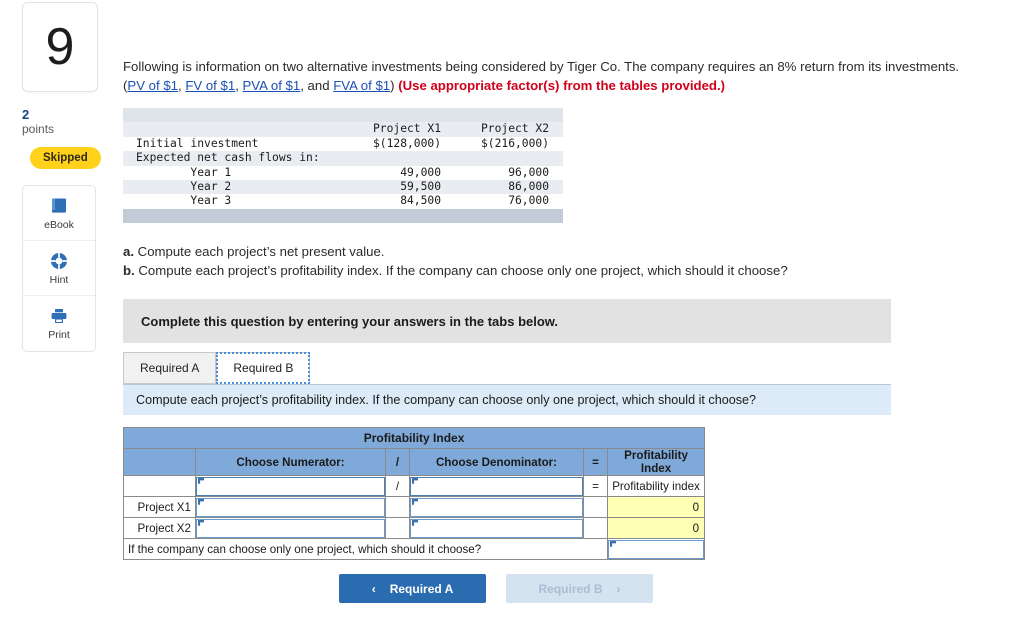 This screenshot has width=1024, height=627. I want to click on row-x2, so click(509, 158).